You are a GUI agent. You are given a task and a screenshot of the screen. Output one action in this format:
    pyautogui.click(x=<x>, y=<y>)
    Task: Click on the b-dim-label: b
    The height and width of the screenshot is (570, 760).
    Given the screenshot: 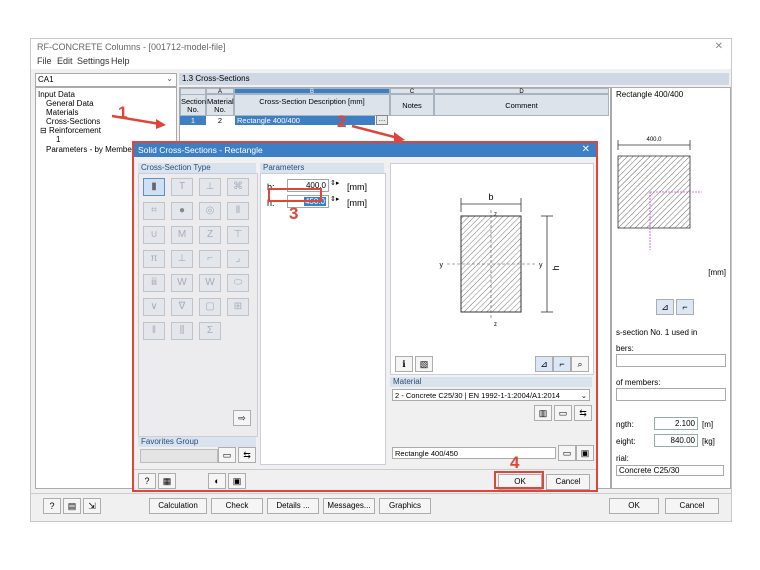 What is the action you would take?
    pyautogui.click(x=490, y=197)
    